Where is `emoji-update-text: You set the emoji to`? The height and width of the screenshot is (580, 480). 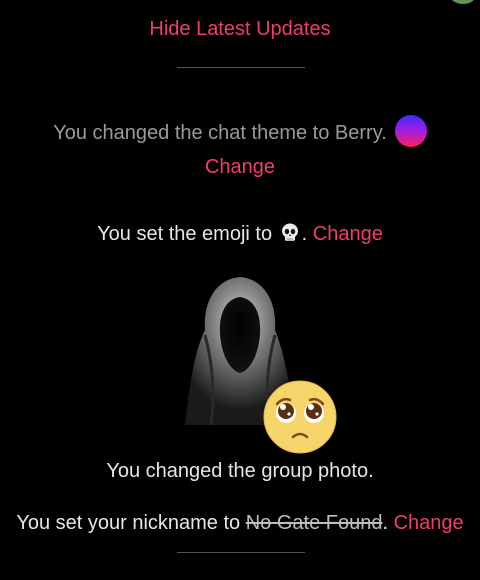 emoji-update-text: You set the emoji to is located at coordinates (185, 234).